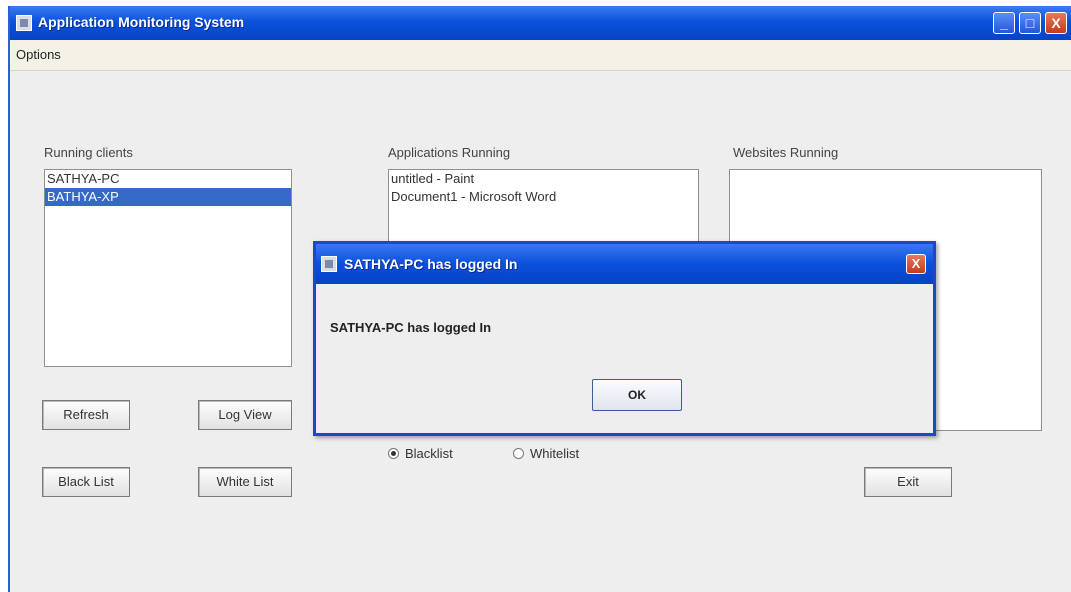 The width and height of the screenshot is (1071, 592). What do you see at coordinates (908, 482) in the screenshot?
I see `exit-button: Exit` at bounding box center [908, 482].